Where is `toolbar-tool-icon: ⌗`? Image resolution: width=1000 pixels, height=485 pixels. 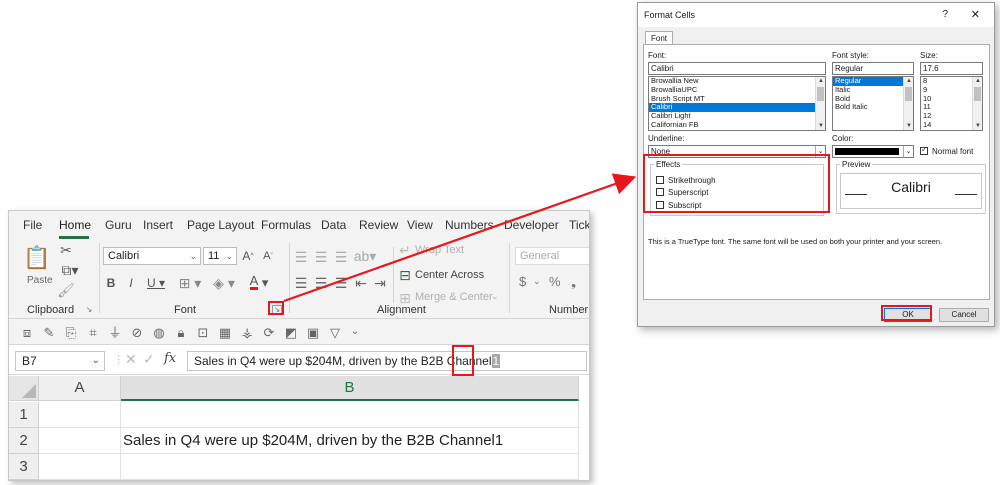 toolbar-tool-icon: ⌗ is located at coordinates (93, 332).